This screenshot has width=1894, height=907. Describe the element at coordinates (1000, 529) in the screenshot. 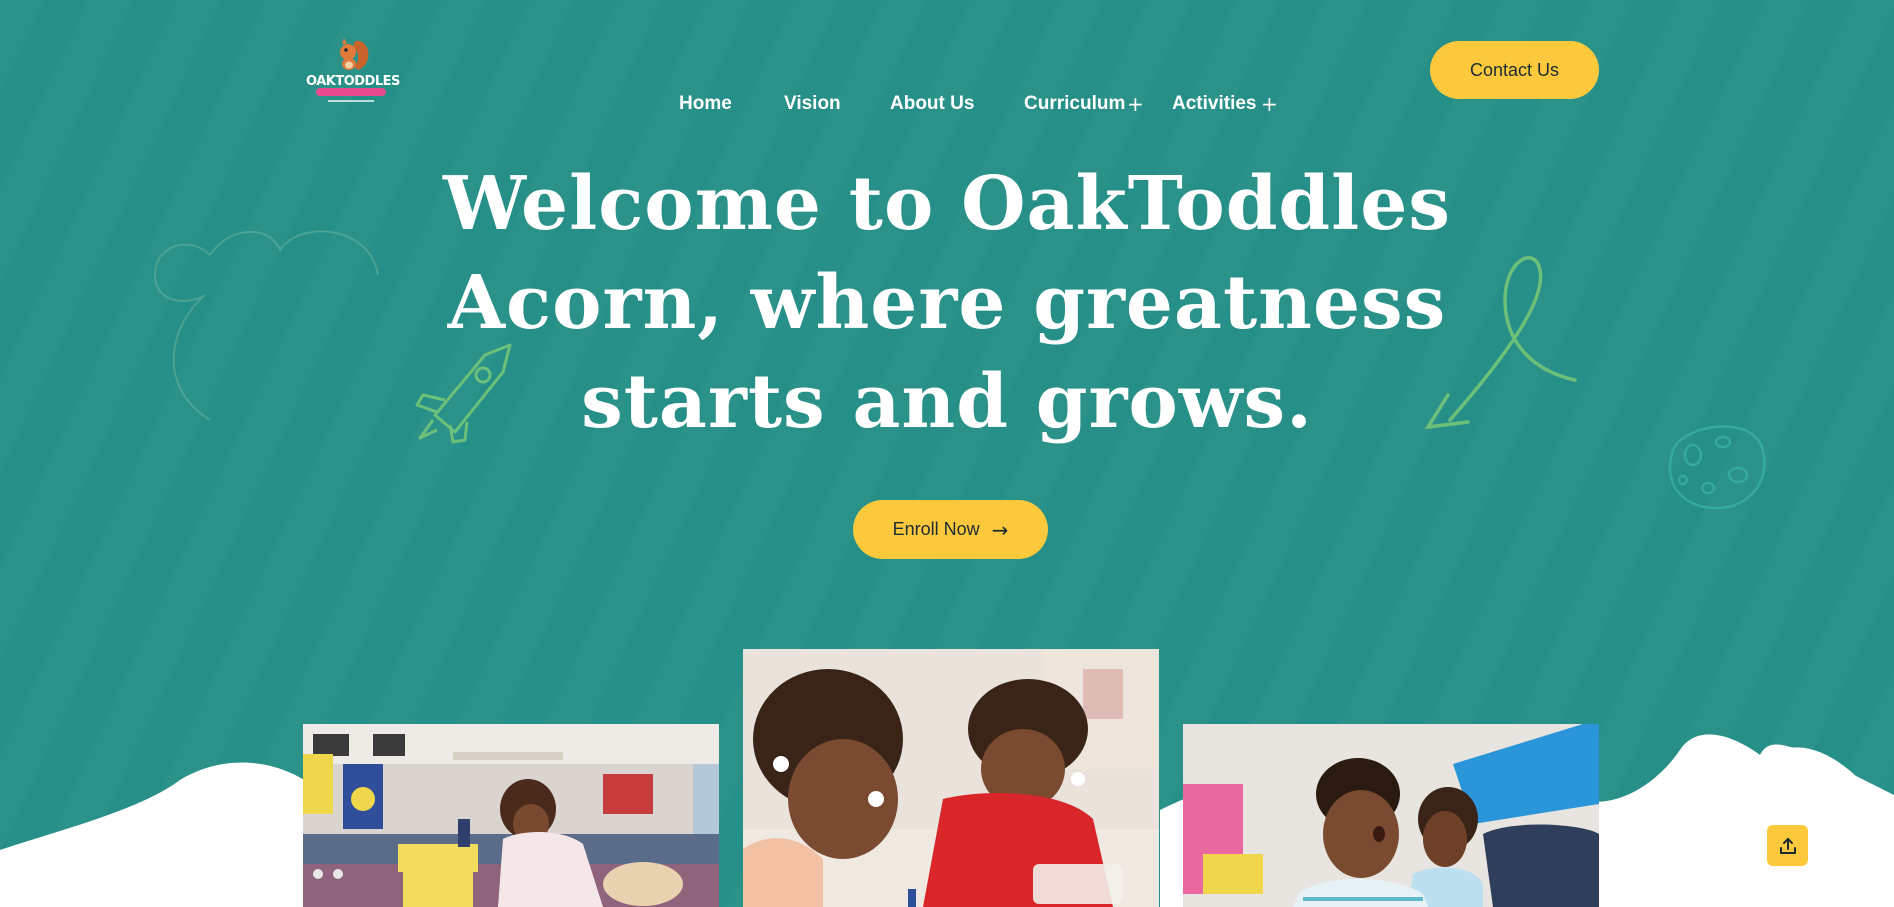

I see `arrow-right-icon: →` at that location.